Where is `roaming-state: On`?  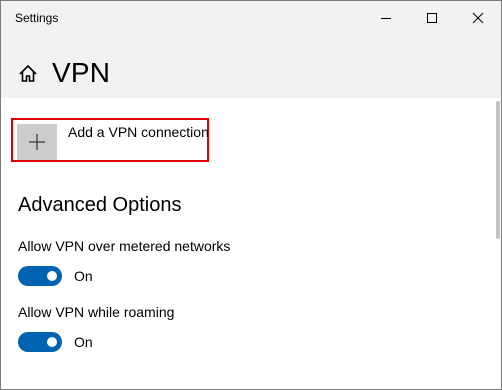 roaming-state: On is located at coordinates (83, 342).